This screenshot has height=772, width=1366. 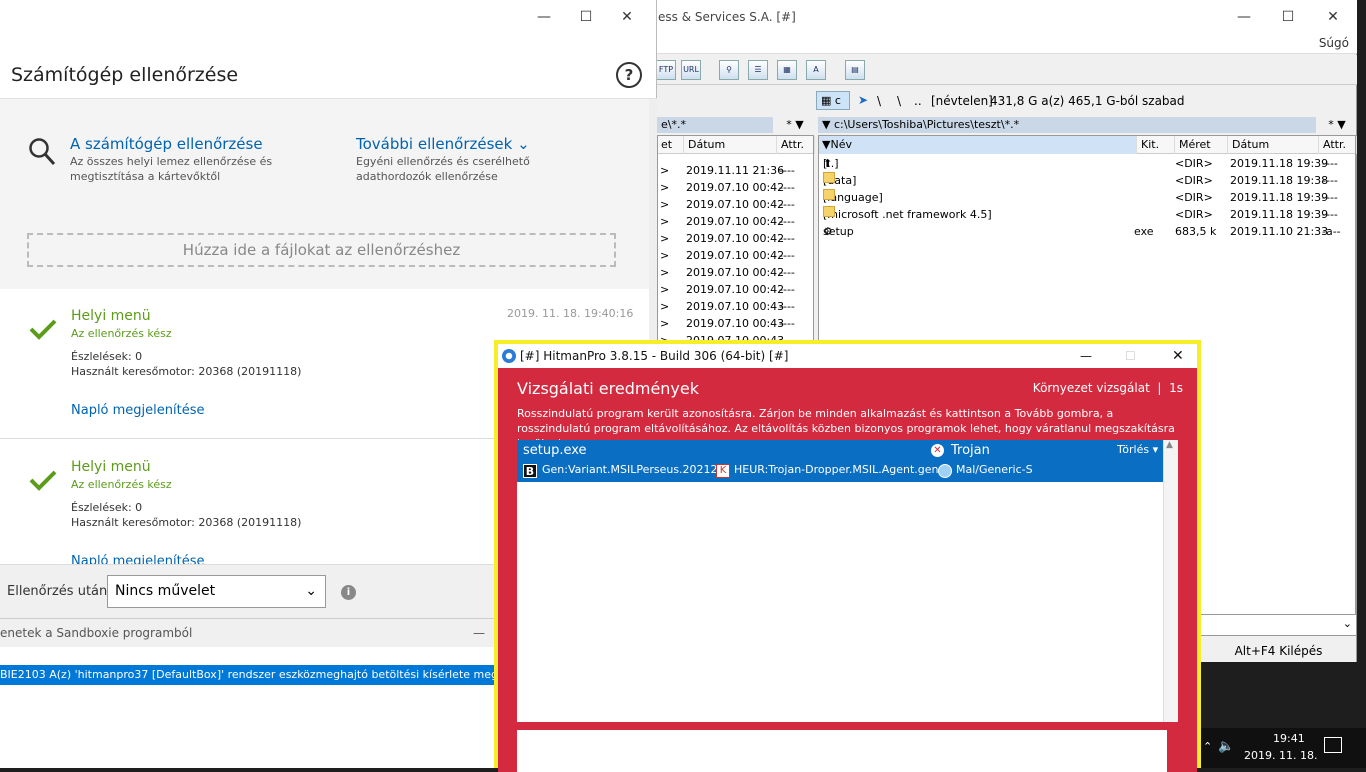 What do you see at coordinates (216, 591) in the screenshot?
I see `after-scan-select: Nincs művelet ⌄` at bounding box center [216, 591].